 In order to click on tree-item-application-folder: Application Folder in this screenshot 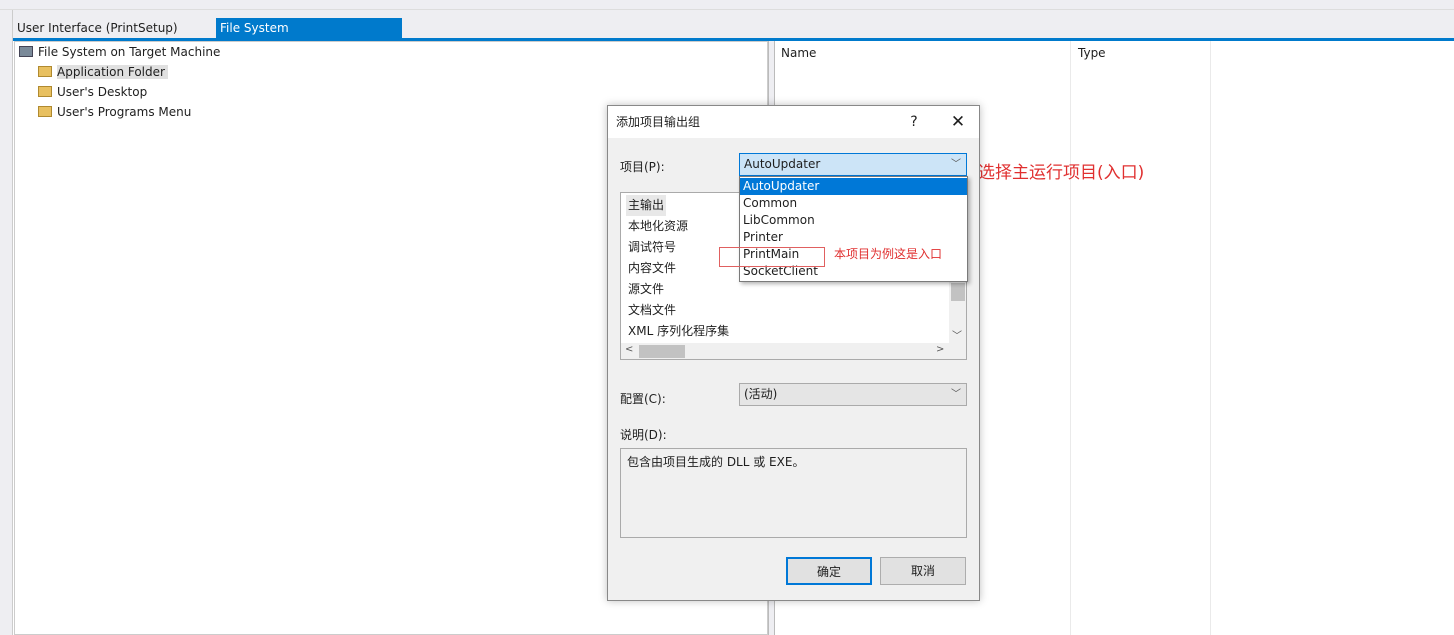, I will do `click(103, 72)`.